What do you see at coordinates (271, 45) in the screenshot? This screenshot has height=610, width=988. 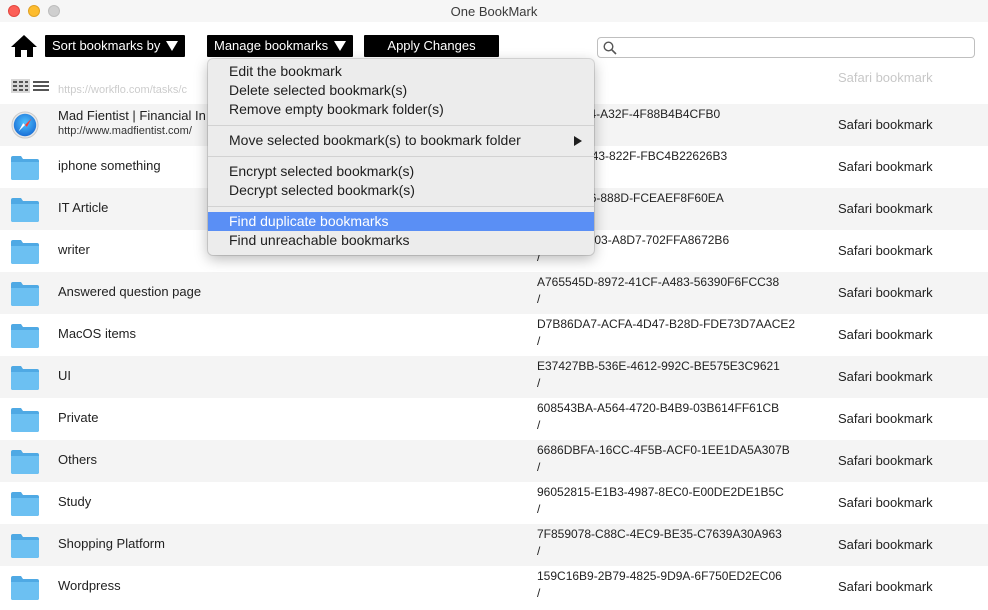 I see `manage-bookmarks-label: Manage bookmarks` at bounding box center [271, 45].